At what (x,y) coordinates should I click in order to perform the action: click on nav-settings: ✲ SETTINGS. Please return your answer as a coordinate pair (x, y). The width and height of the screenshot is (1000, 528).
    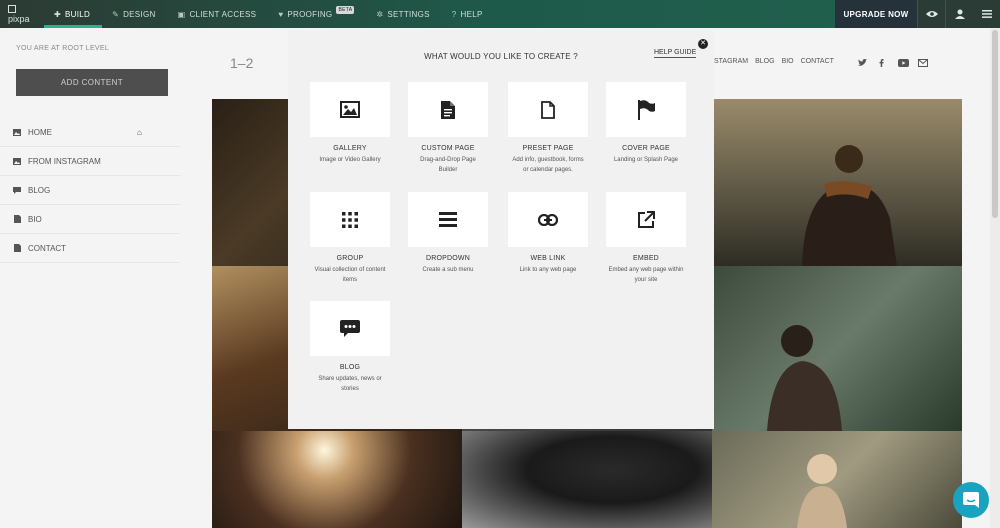
    Looking at the image, I should click on (403, 14).